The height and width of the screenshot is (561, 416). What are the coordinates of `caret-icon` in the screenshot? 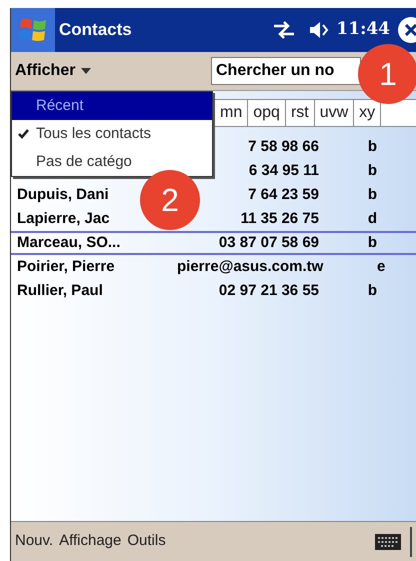 It's located at (86, 71).